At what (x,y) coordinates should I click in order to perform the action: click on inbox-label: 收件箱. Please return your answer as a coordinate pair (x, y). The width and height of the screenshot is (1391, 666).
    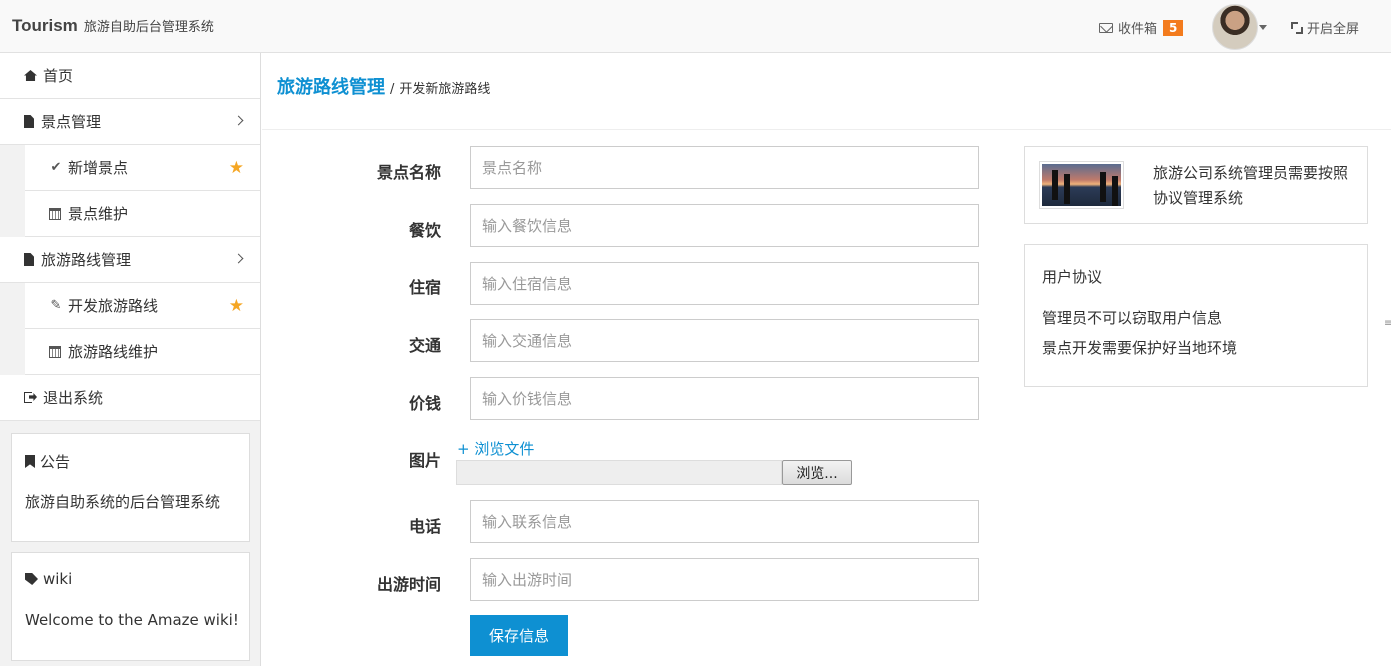
    Looking at the image, I should click on (1138, 29).